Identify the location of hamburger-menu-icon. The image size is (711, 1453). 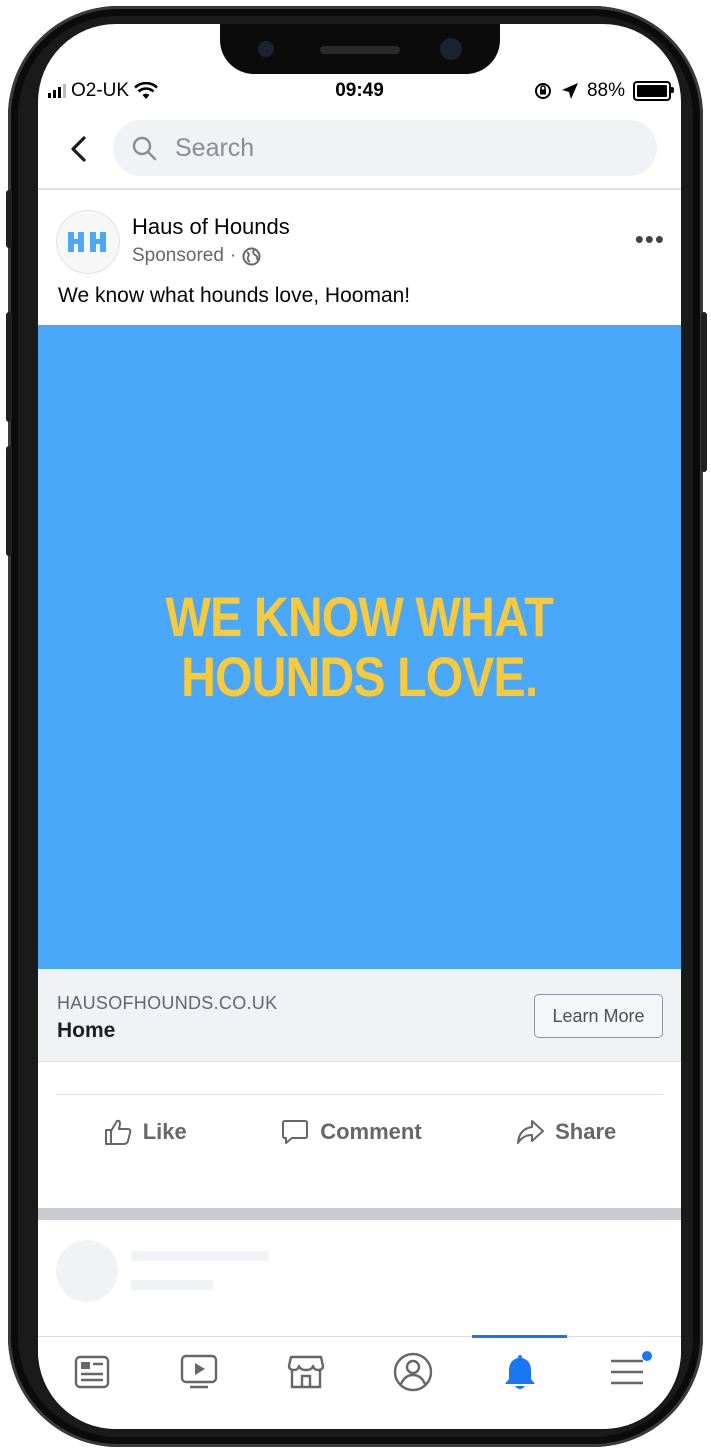
(626, 1372).